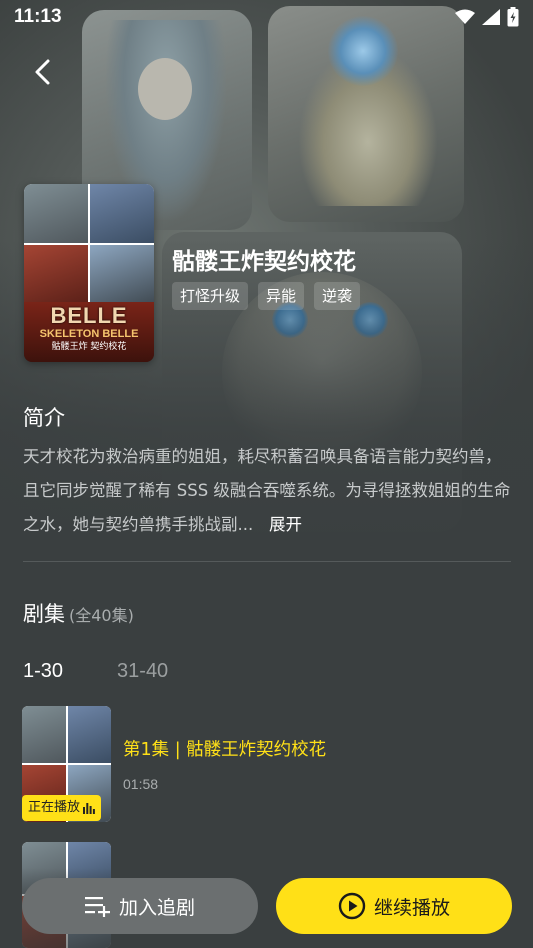  I want to click on now-playing-label: 正在播放, so click(54, 807).